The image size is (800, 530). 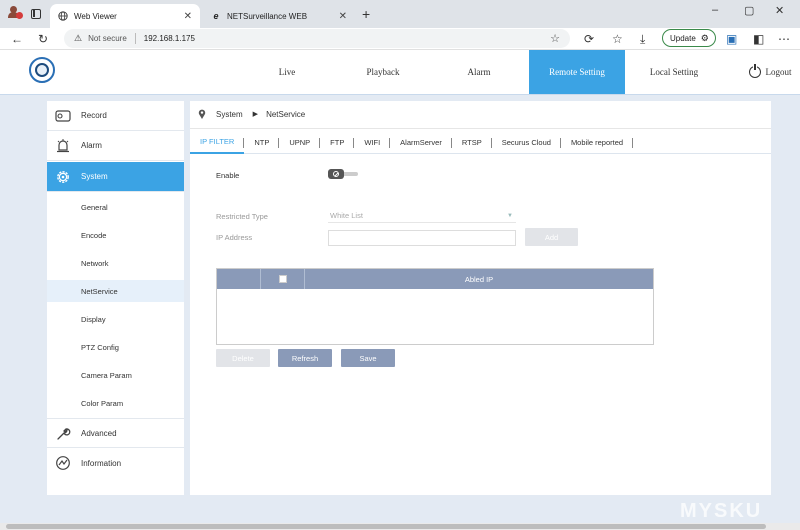 I want to click on logout-button: Logout, so click(x=770, y=72).